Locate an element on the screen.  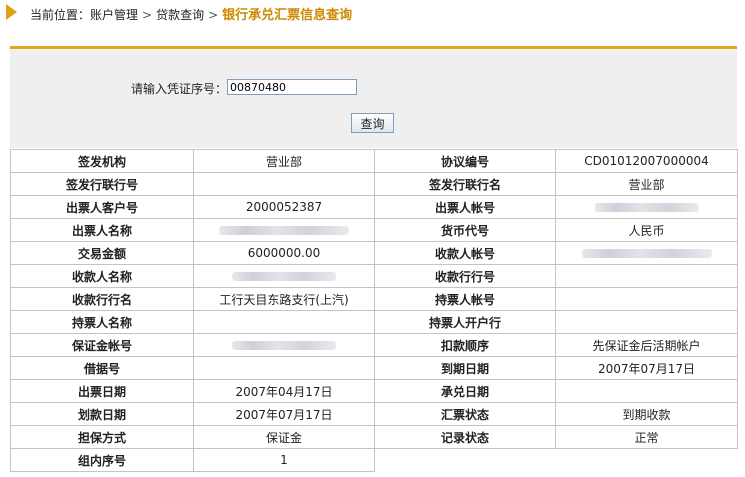
voucher-label: 请输入凭证序号： is located at coordinates (179, 89).